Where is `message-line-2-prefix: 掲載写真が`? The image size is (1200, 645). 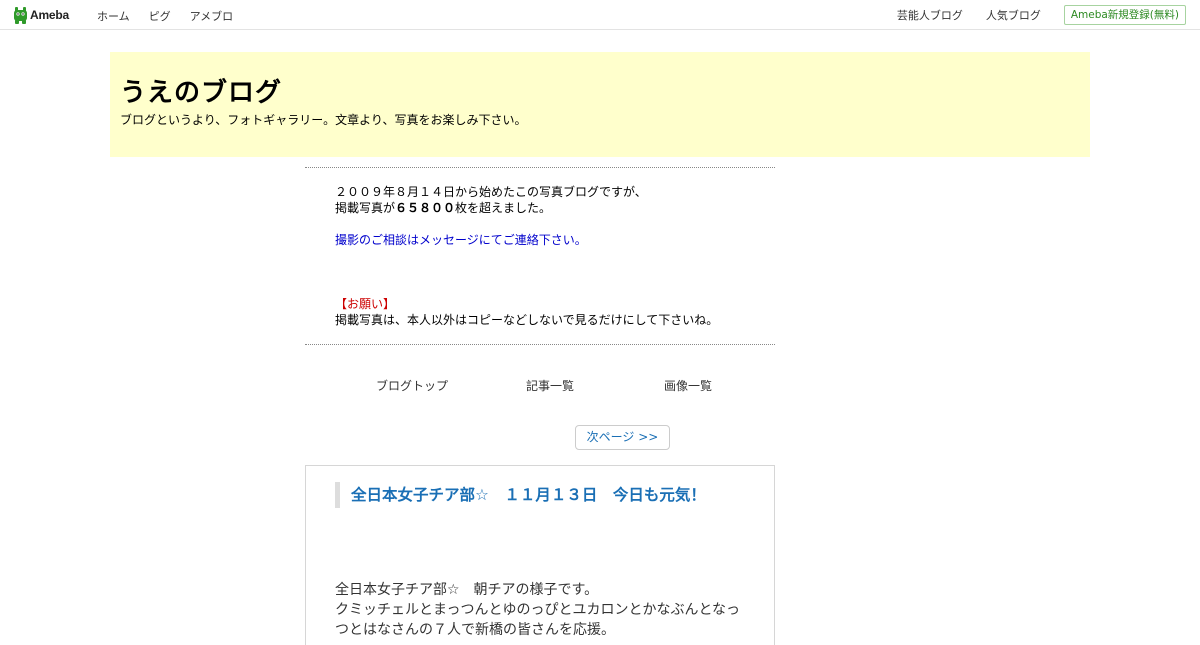 message-line-2-prefix: 掲載写真が is located at coordinates (365, 208).